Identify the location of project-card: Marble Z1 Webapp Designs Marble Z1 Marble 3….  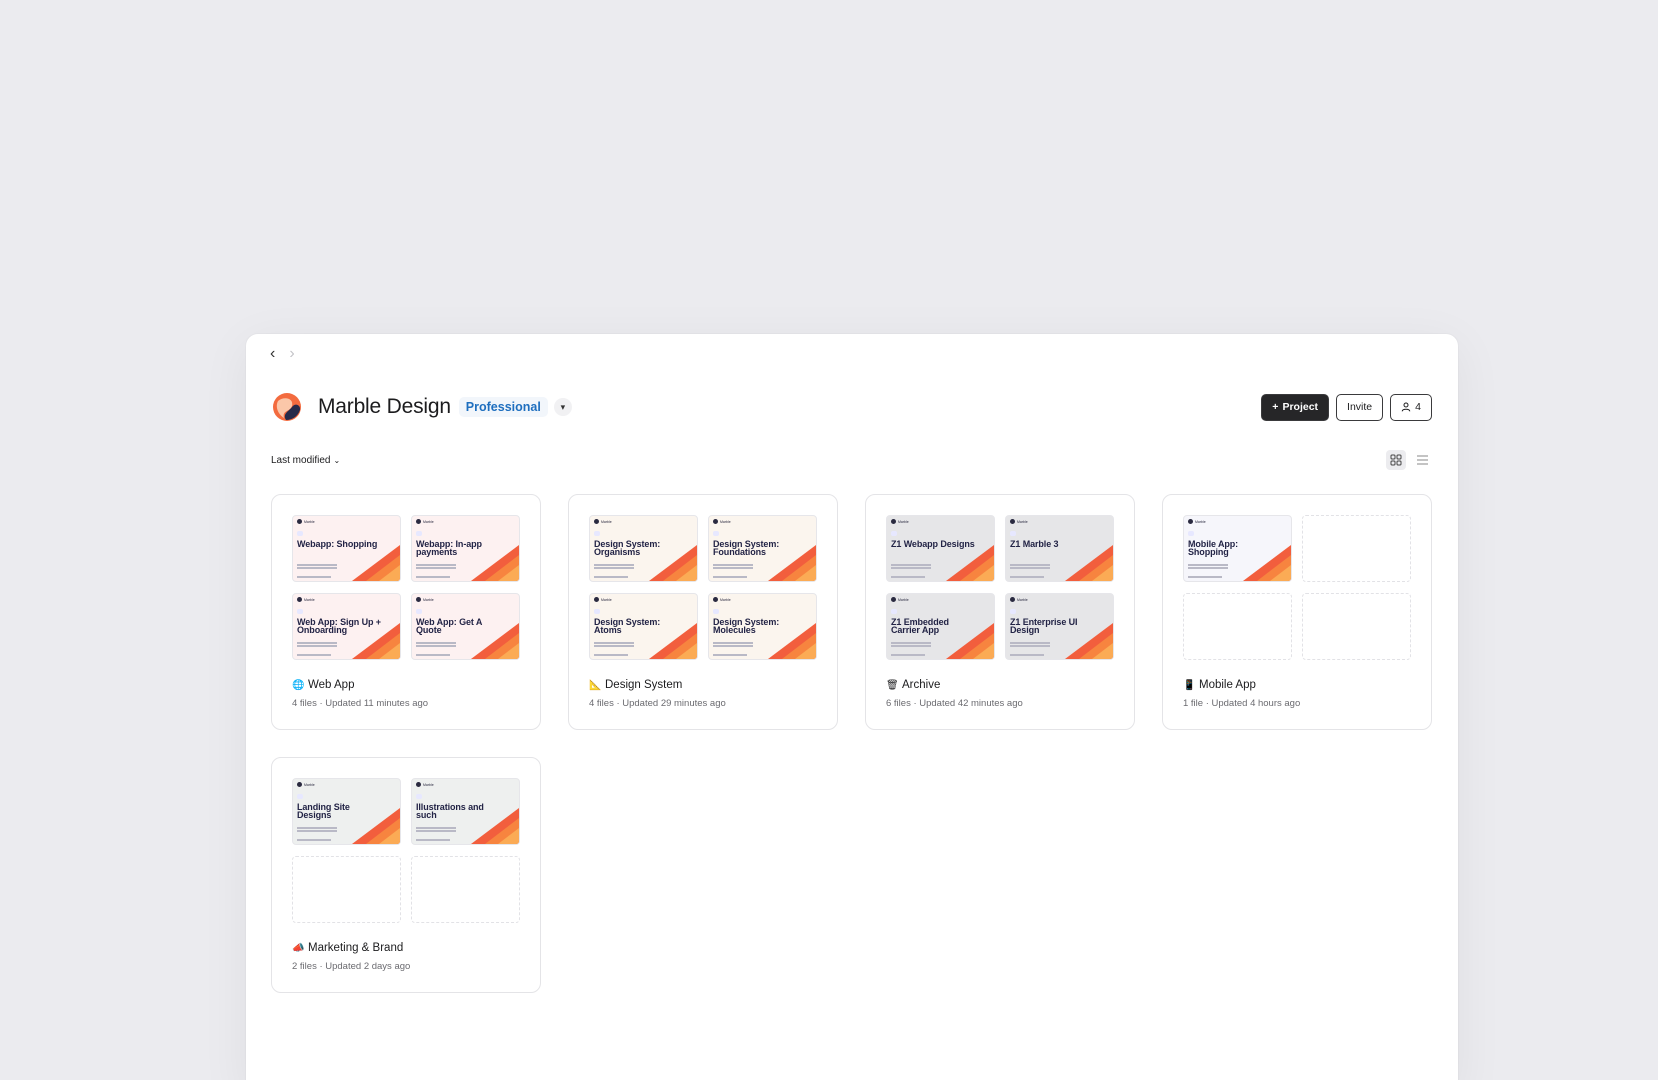
(1000, 612).